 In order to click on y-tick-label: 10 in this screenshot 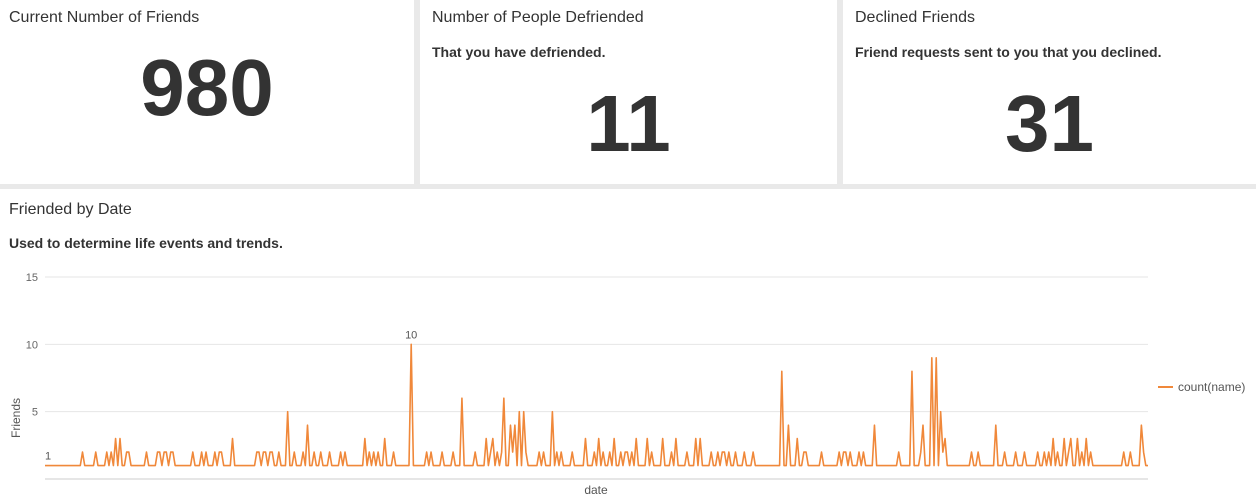, I will do `click(32, 345)`.